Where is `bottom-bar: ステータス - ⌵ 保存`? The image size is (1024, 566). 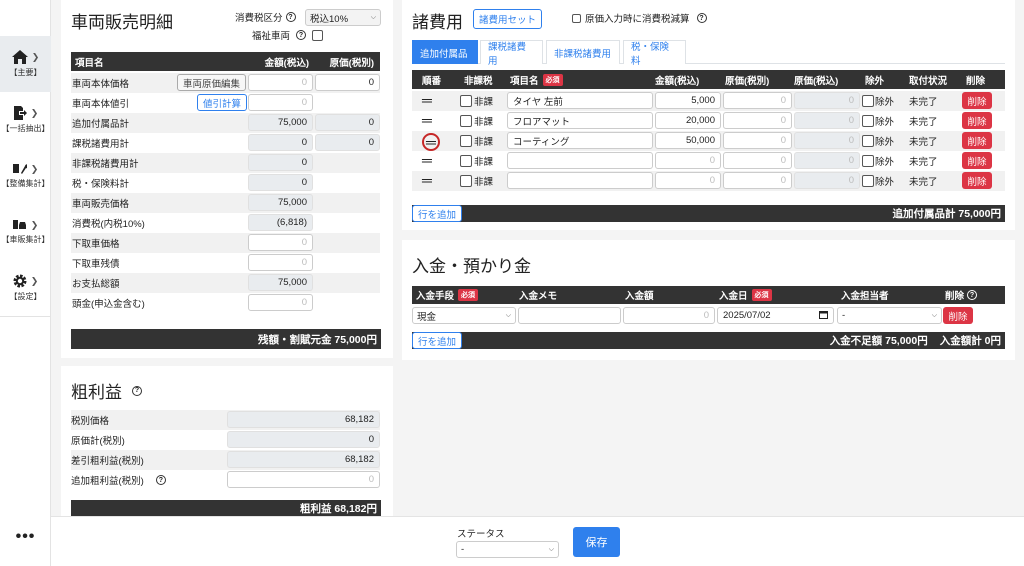
bottom-bar: ステータス - ⌵ 保存 is located at coordinates (537, 541).